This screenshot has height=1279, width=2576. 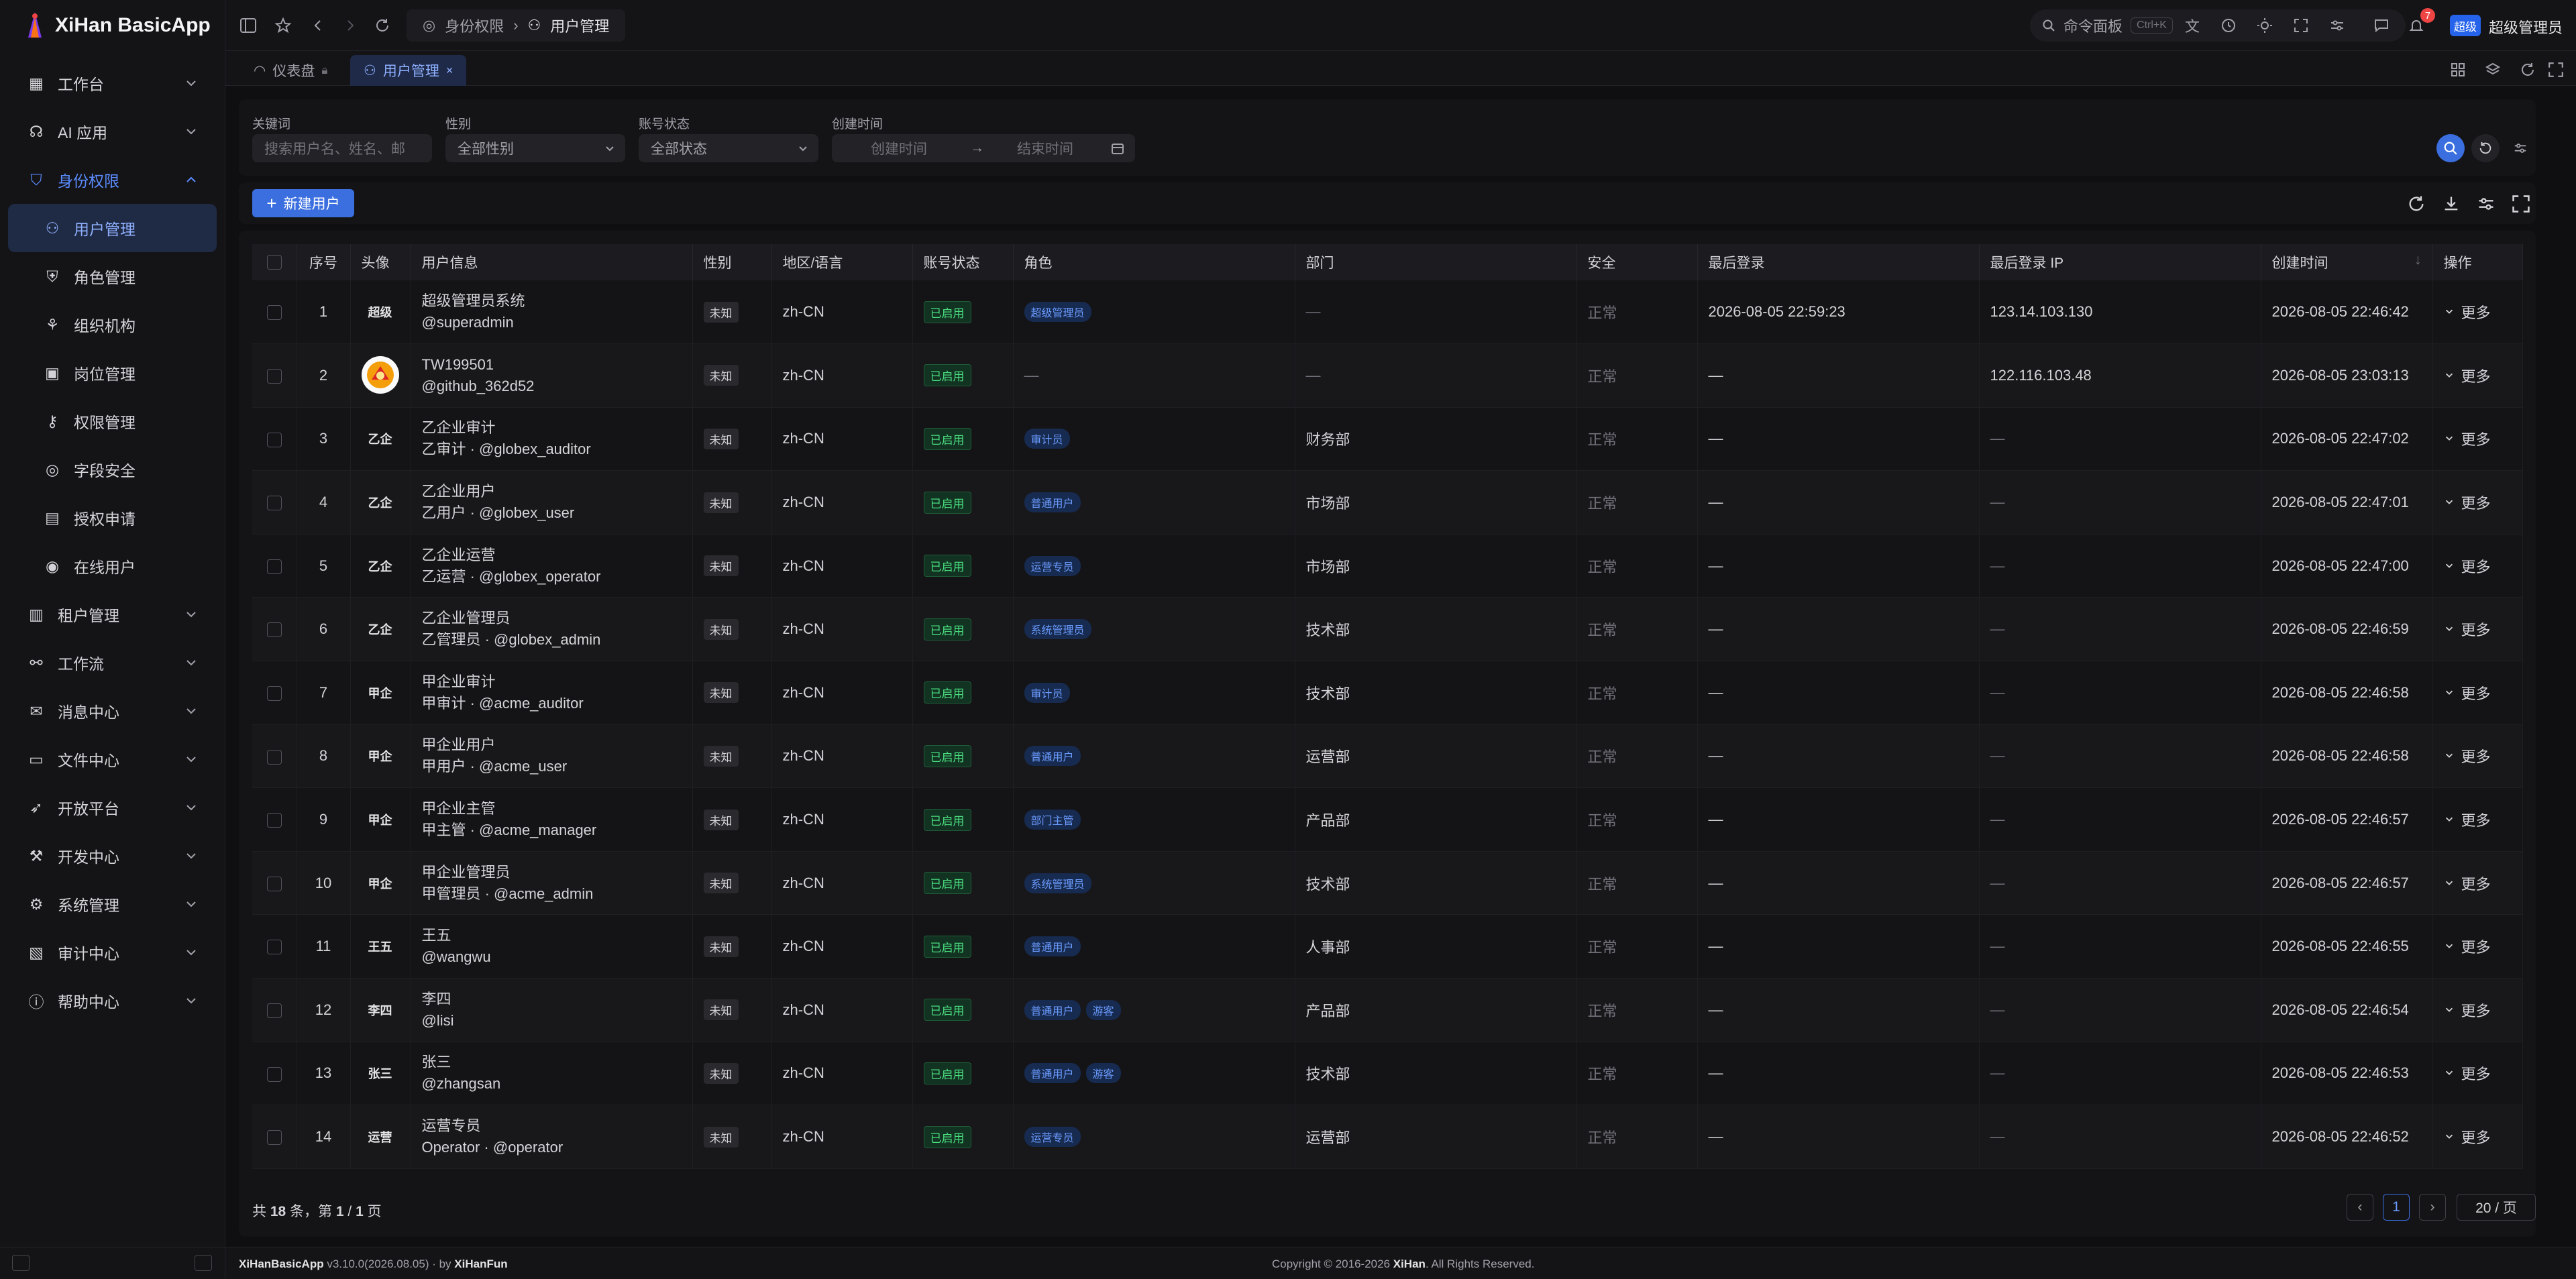 I want to click on created-end-input: 结束时间, so click(x=1045, y=148).